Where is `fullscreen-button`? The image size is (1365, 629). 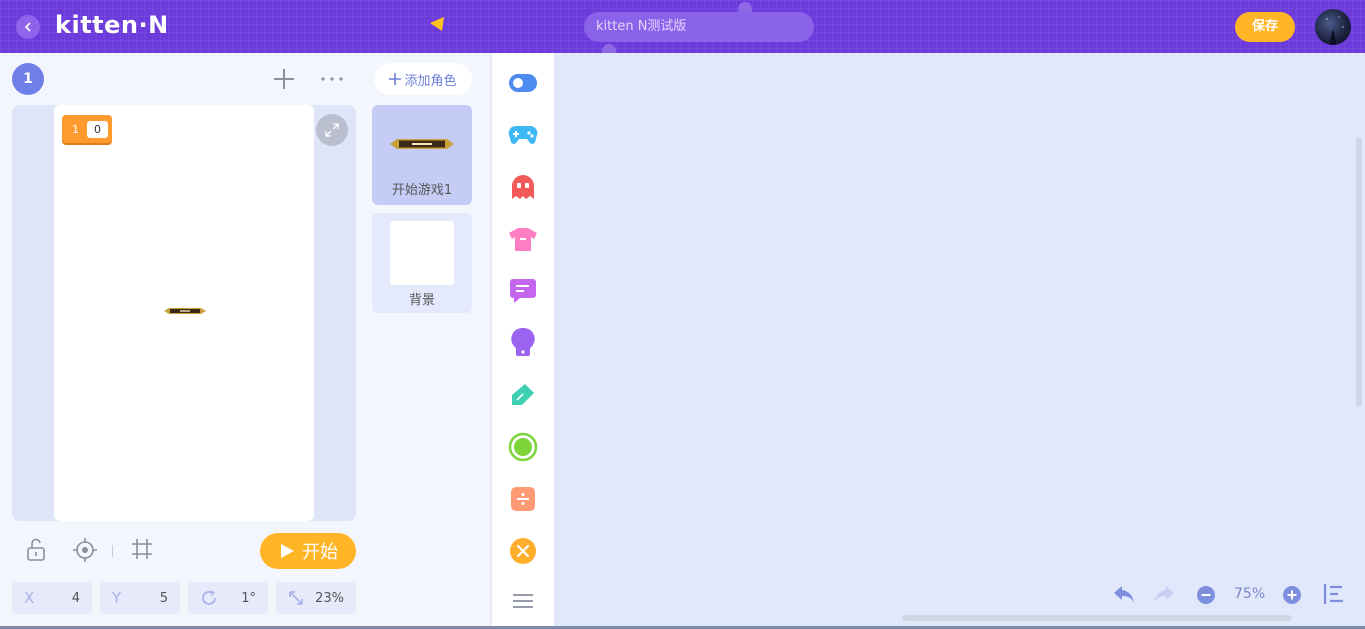 fullscreen-button is located at coordinates (332, 130).